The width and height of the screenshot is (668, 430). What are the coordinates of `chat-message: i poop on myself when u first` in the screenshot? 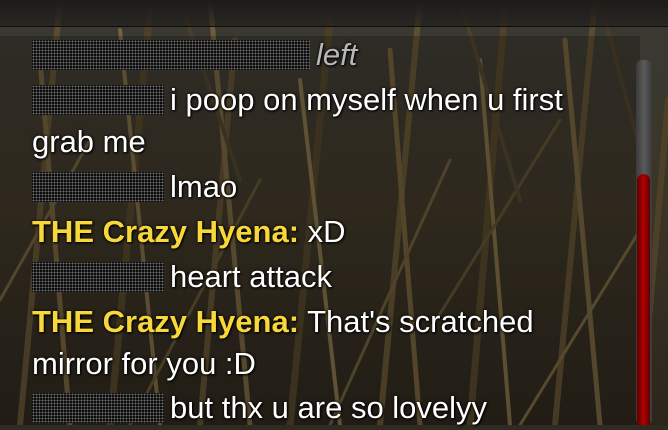 It's located at (332, 100).